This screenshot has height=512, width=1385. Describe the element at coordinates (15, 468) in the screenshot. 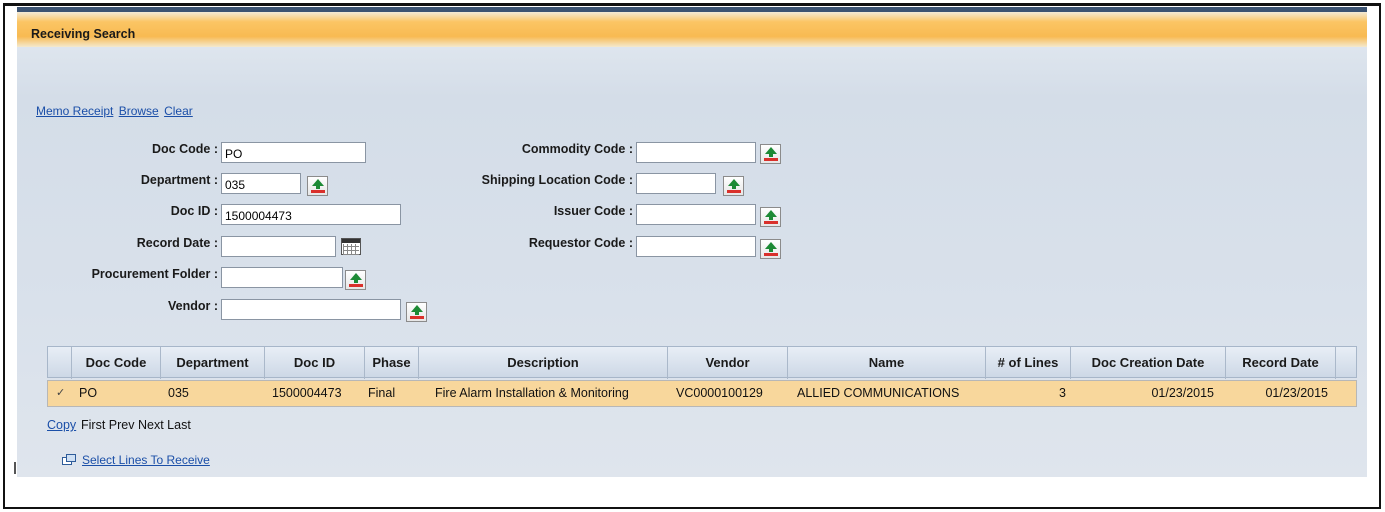

I see `divider` at that location.